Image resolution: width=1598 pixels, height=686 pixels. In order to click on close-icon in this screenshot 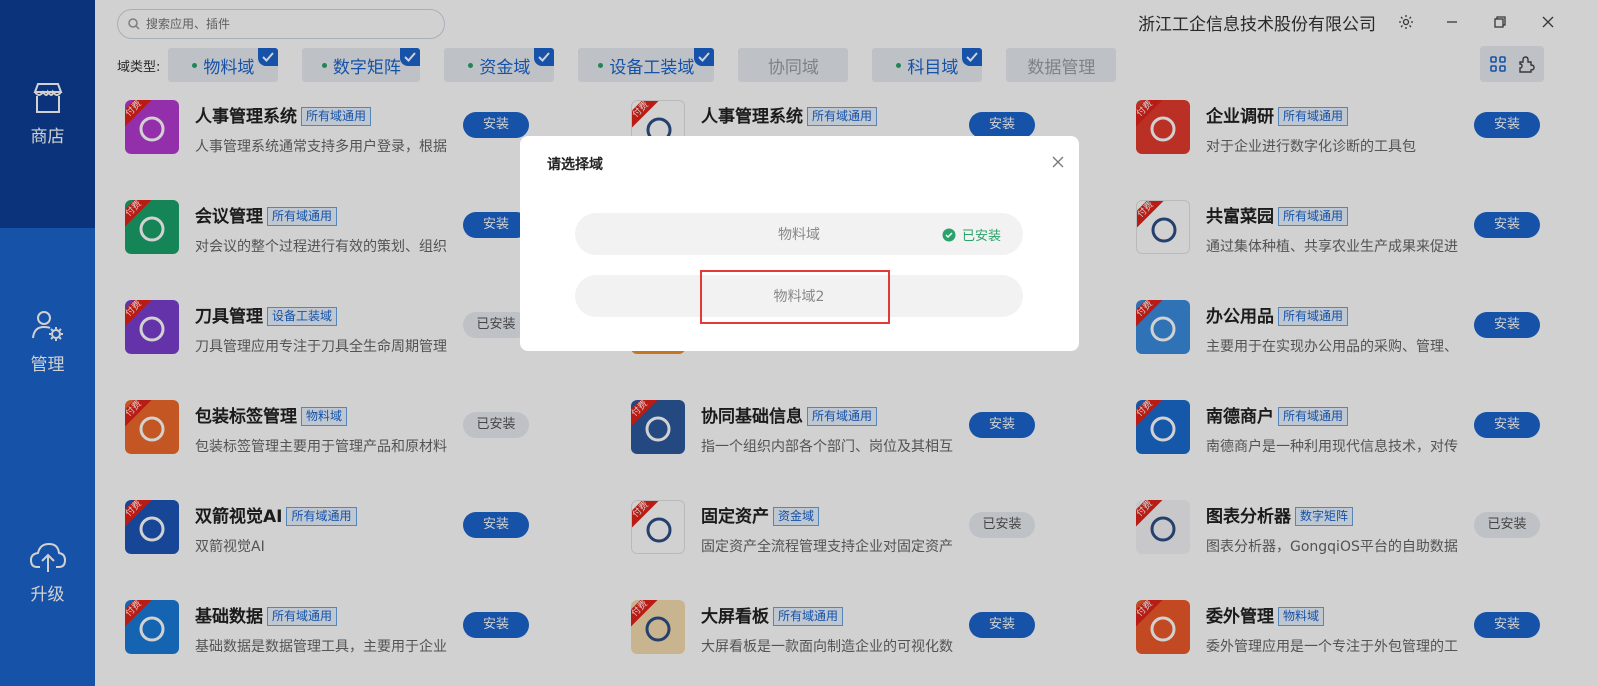, I will do `click(1058, 162)`.